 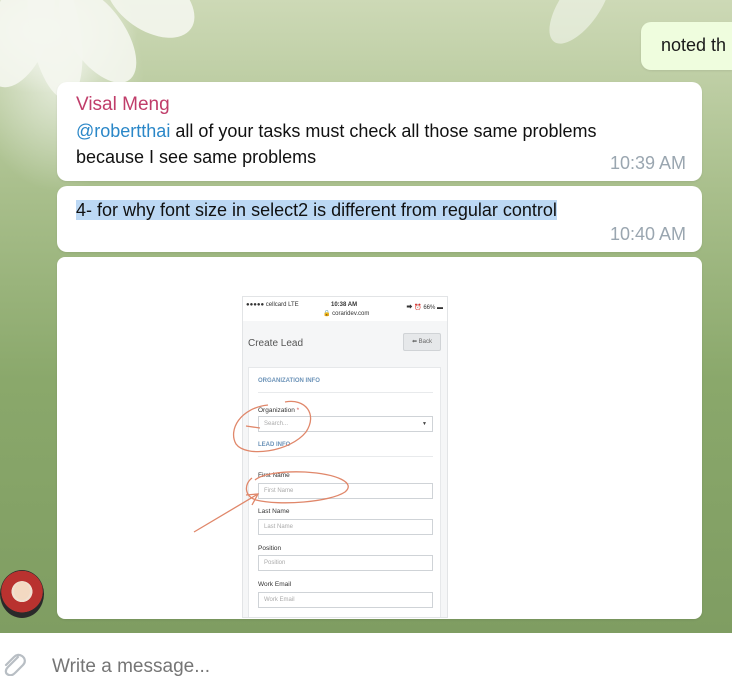 I want to click on last-name-field: Last Name, so click(x=345, y=527).